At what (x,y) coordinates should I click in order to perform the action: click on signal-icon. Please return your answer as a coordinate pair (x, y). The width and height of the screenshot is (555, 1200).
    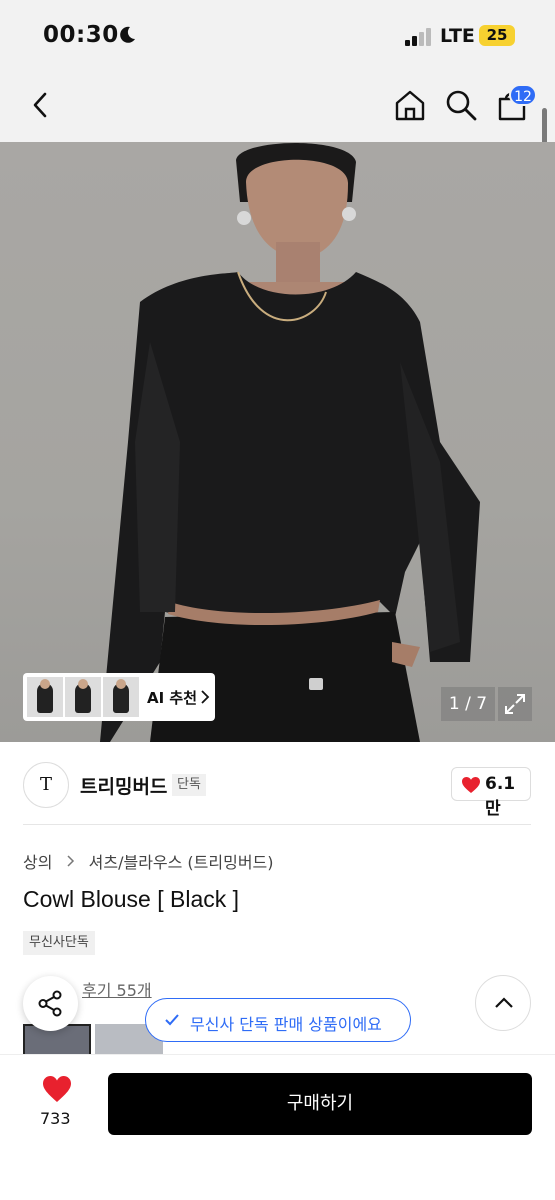
    Looking at the image, I should click on (418, 37).